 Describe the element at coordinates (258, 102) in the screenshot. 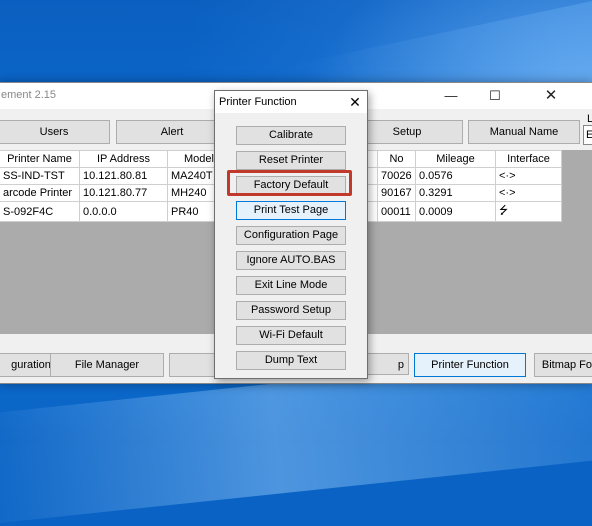

I see `dialog-title: Printer Function` at that location.